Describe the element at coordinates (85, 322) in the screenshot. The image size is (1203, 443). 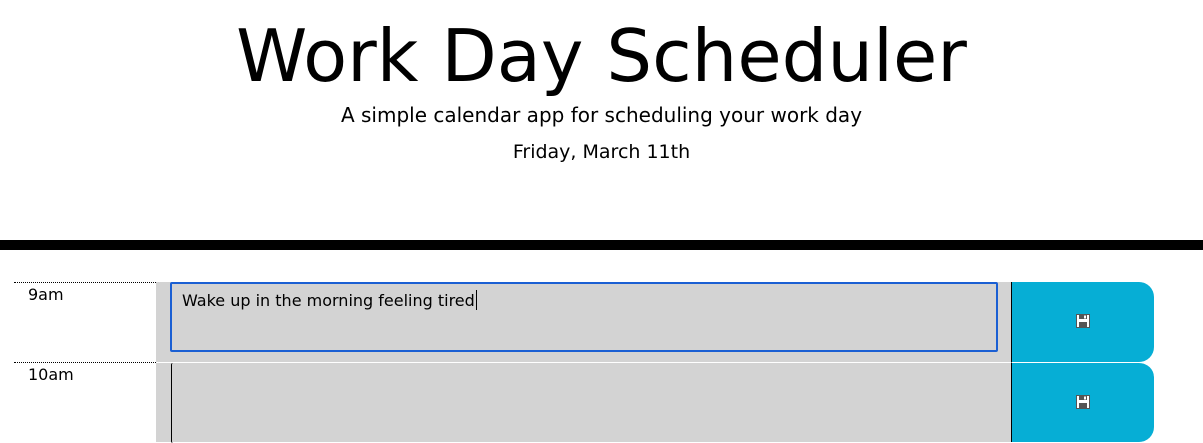
I see `hour-column: 9am` at that location.